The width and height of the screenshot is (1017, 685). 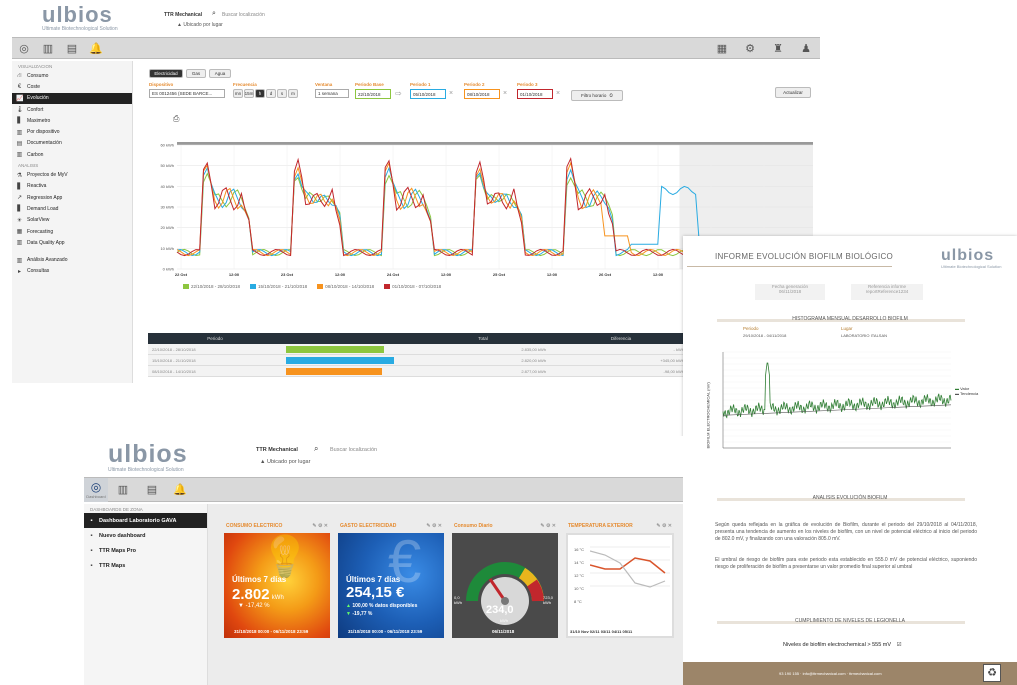 I want to click on sidebar-item-evolución: 📈 Evolución, so click(x=72, y=98).